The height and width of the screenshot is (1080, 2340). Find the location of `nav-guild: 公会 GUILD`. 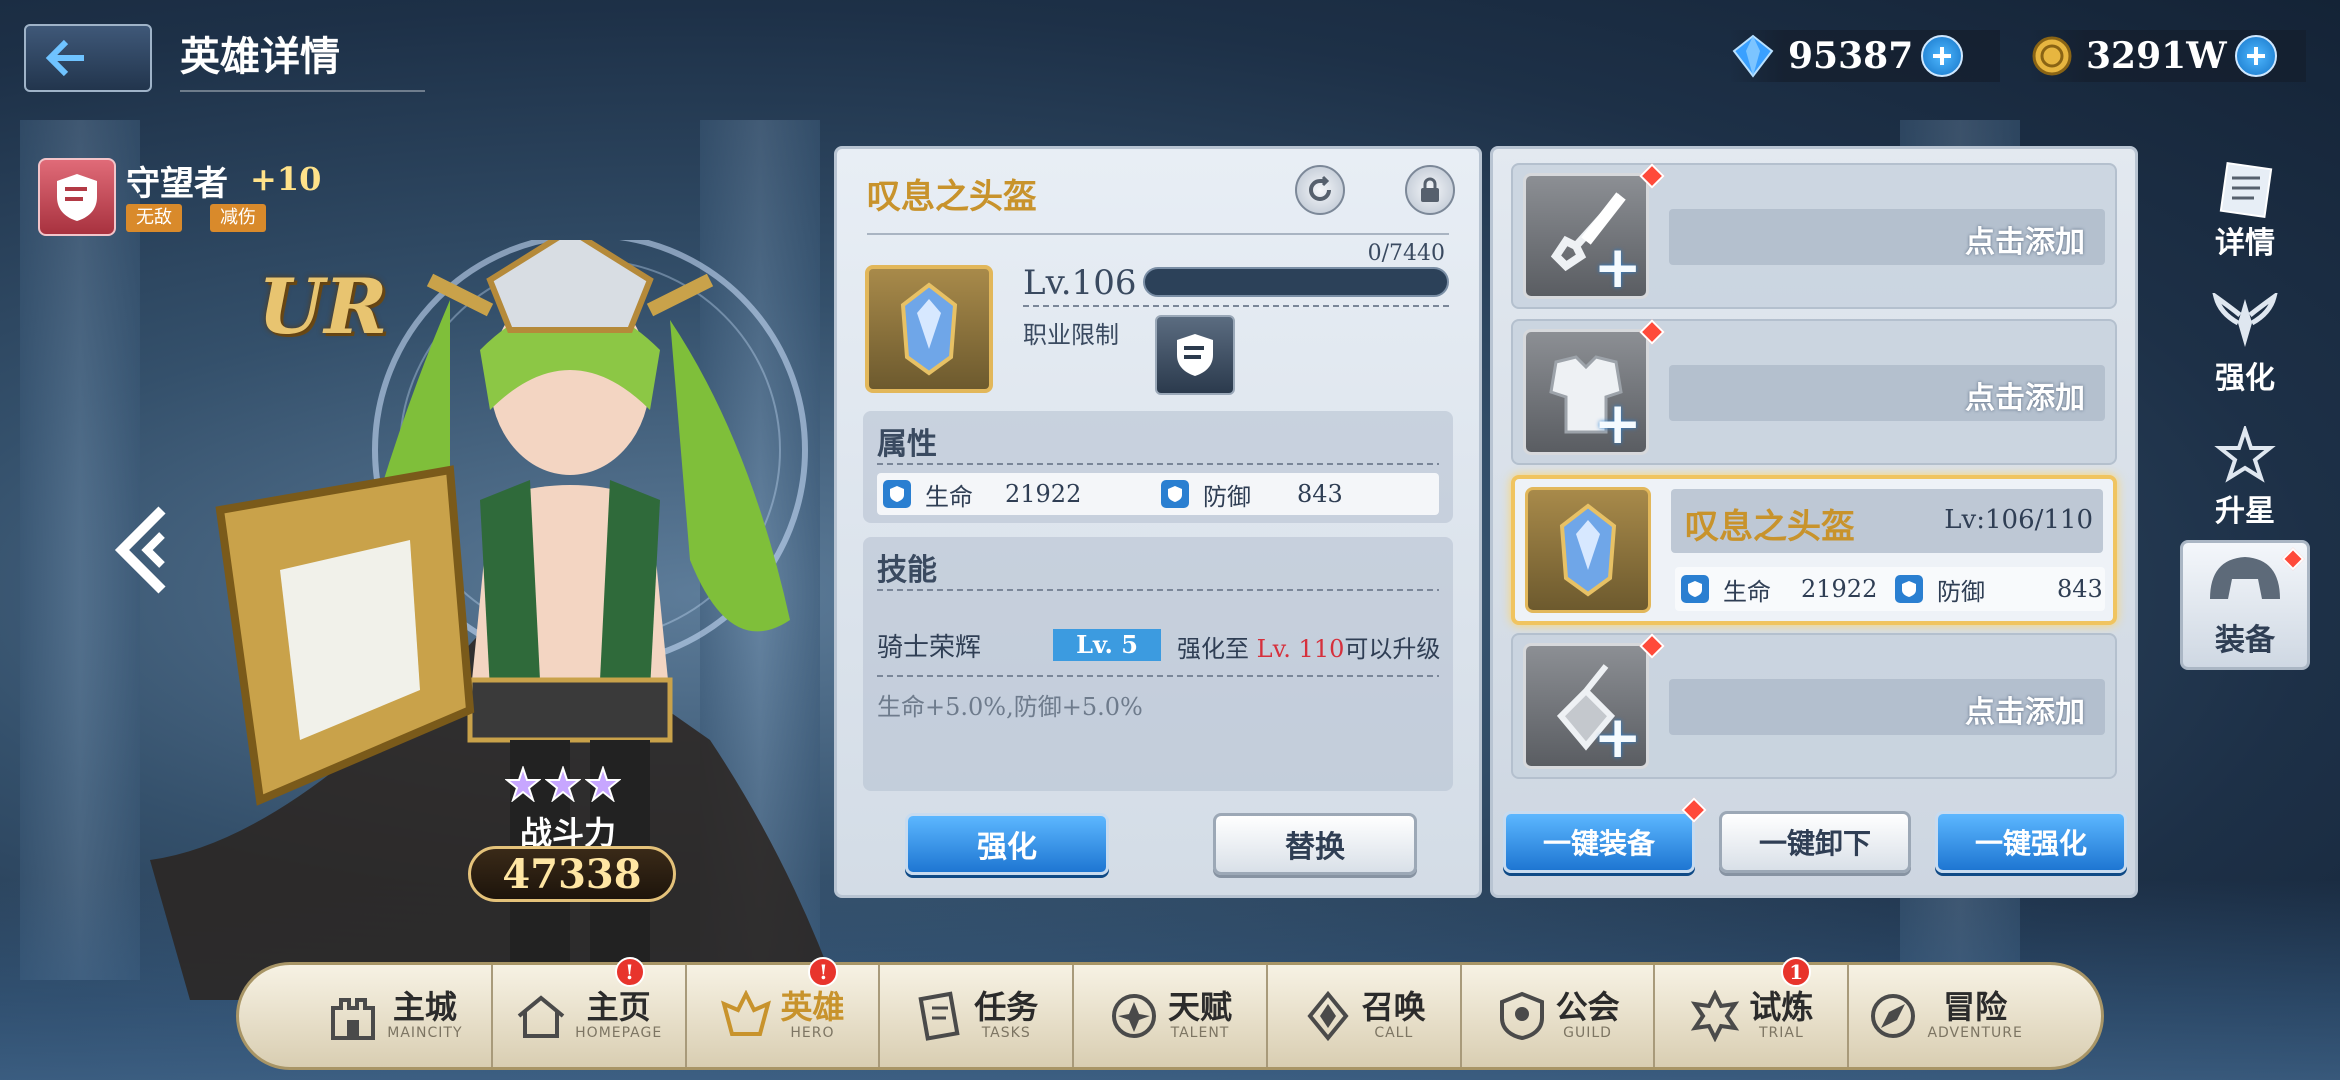

nav-guild: 公会 GUILD is located at coordinates (1559, 1016).